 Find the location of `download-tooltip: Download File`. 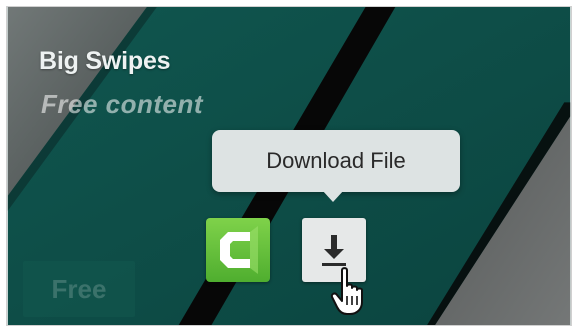

download-tooltip: Download File is located at coordinates (336, 161).